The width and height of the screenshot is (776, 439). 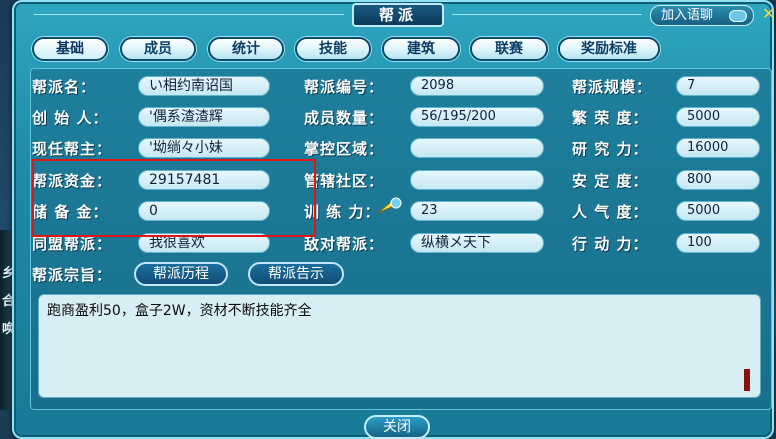 I want to click on popularity-value: 5000, so click(x=718, y=211).